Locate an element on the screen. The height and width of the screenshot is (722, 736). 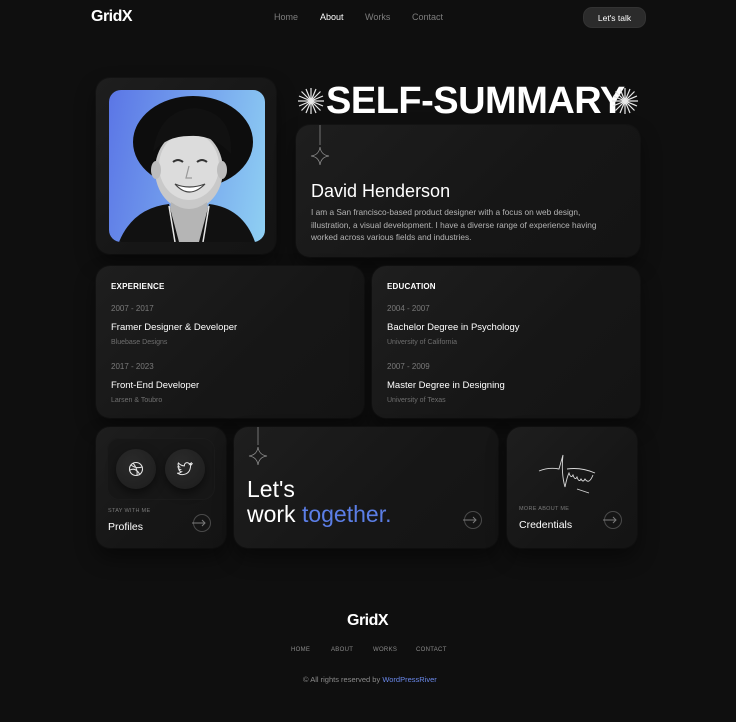
experience-role: Front-End Developer is located at coordinates (155, 385).